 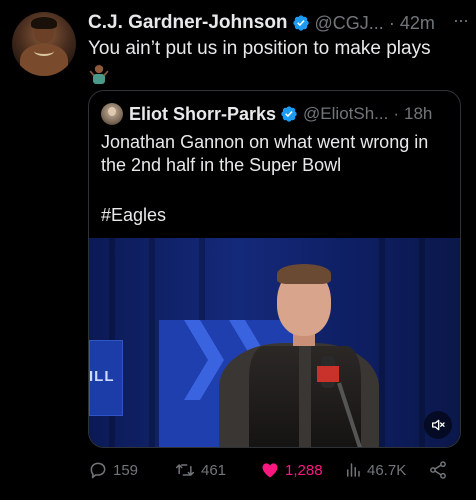 I want to click on reply-icon, so click(x=98, y=470).